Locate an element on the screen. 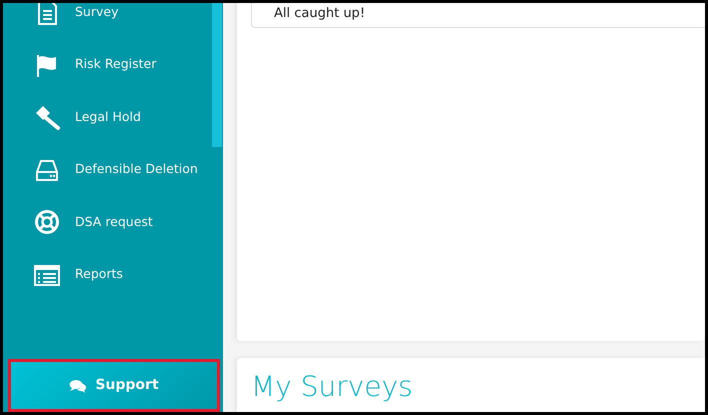 This screenshot has height=415, width=708. sidebar-item: Reports is located at coordinates (113, 274).